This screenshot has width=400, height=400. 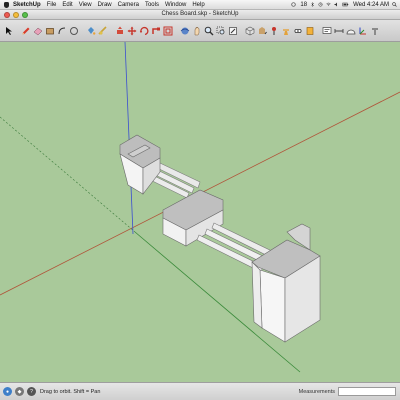 What do you see at coordinates (61, 31) in the screenshot?
I see `arc-icon` at bounding box center [61, 31].